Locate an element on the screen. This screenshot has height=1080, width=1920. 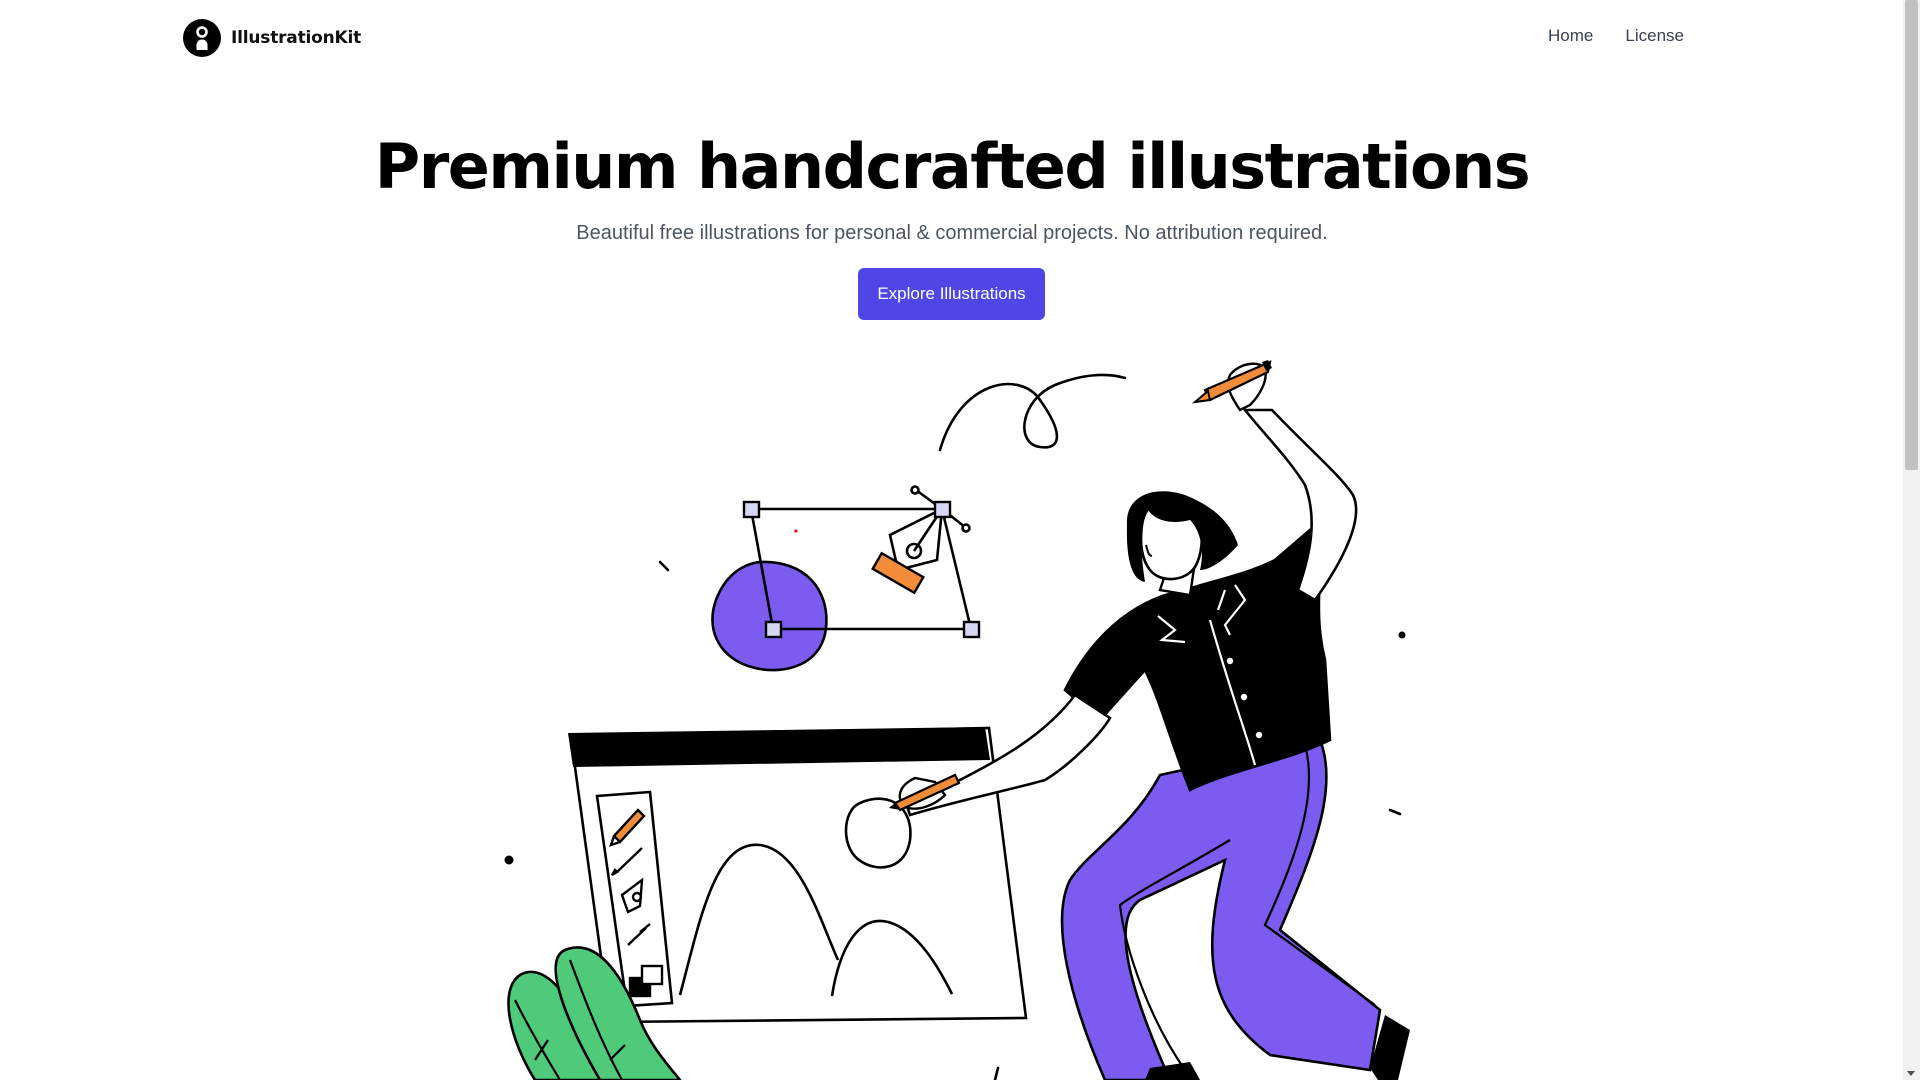
nav-home-link: Home is located at coordinates (1570, 36).